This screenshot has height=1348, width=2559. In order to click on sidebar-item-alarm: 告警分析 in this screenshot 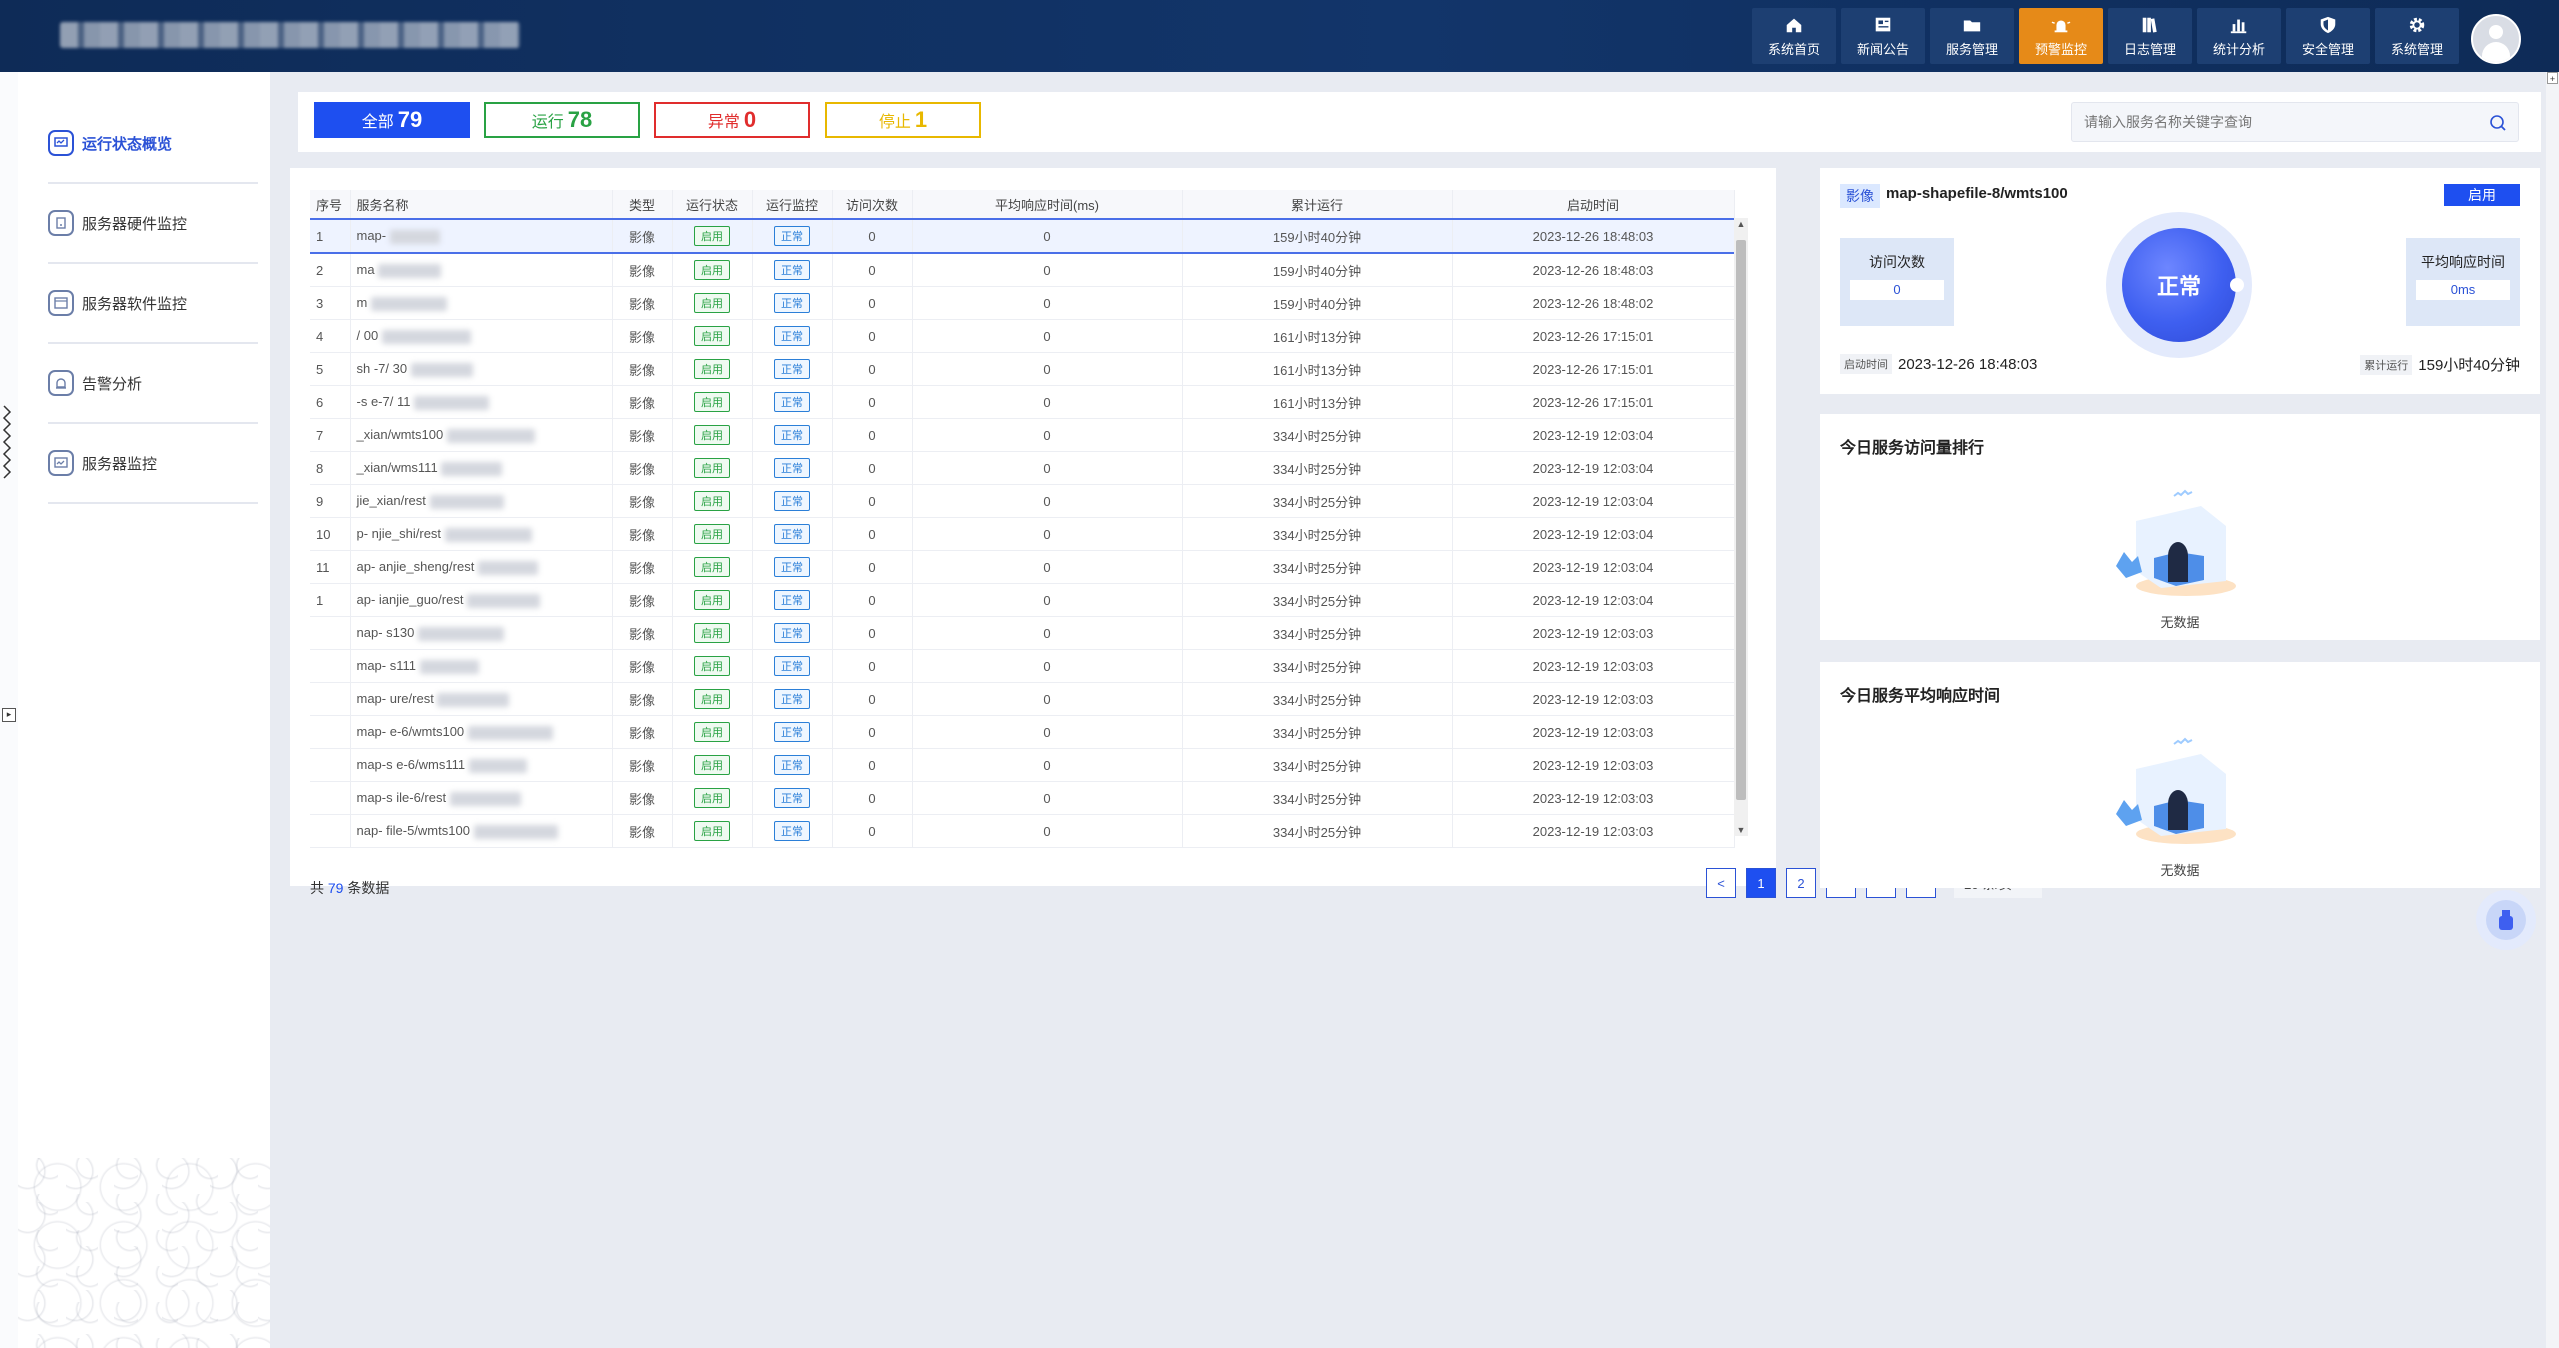, I will do `click(153, 384)`.